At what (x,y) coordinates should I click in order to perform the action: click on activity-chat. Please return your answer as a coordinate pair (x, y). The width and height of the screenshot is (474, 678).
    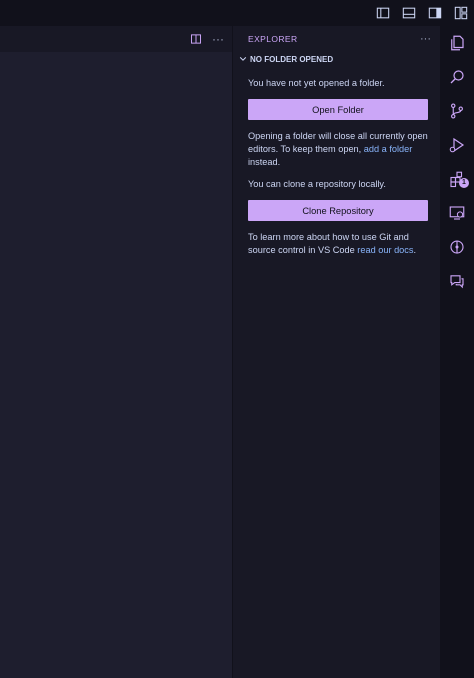
    Looking at the image, I should click on (457, 281).